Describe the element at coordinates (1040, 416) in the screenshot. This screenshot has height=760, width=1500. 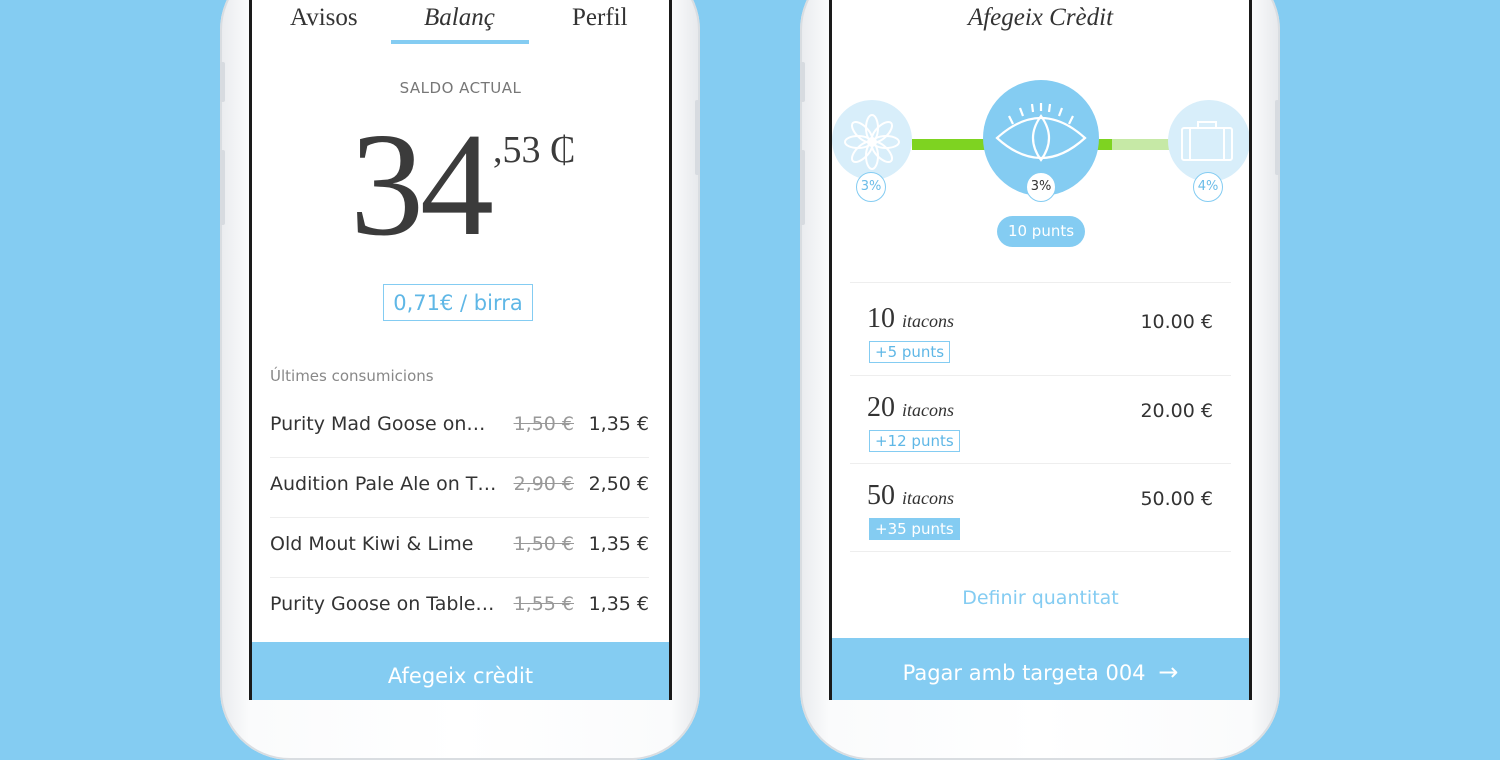
I see `credit-option-20: 20 itacons 20.00 € +12 punts` at that location.